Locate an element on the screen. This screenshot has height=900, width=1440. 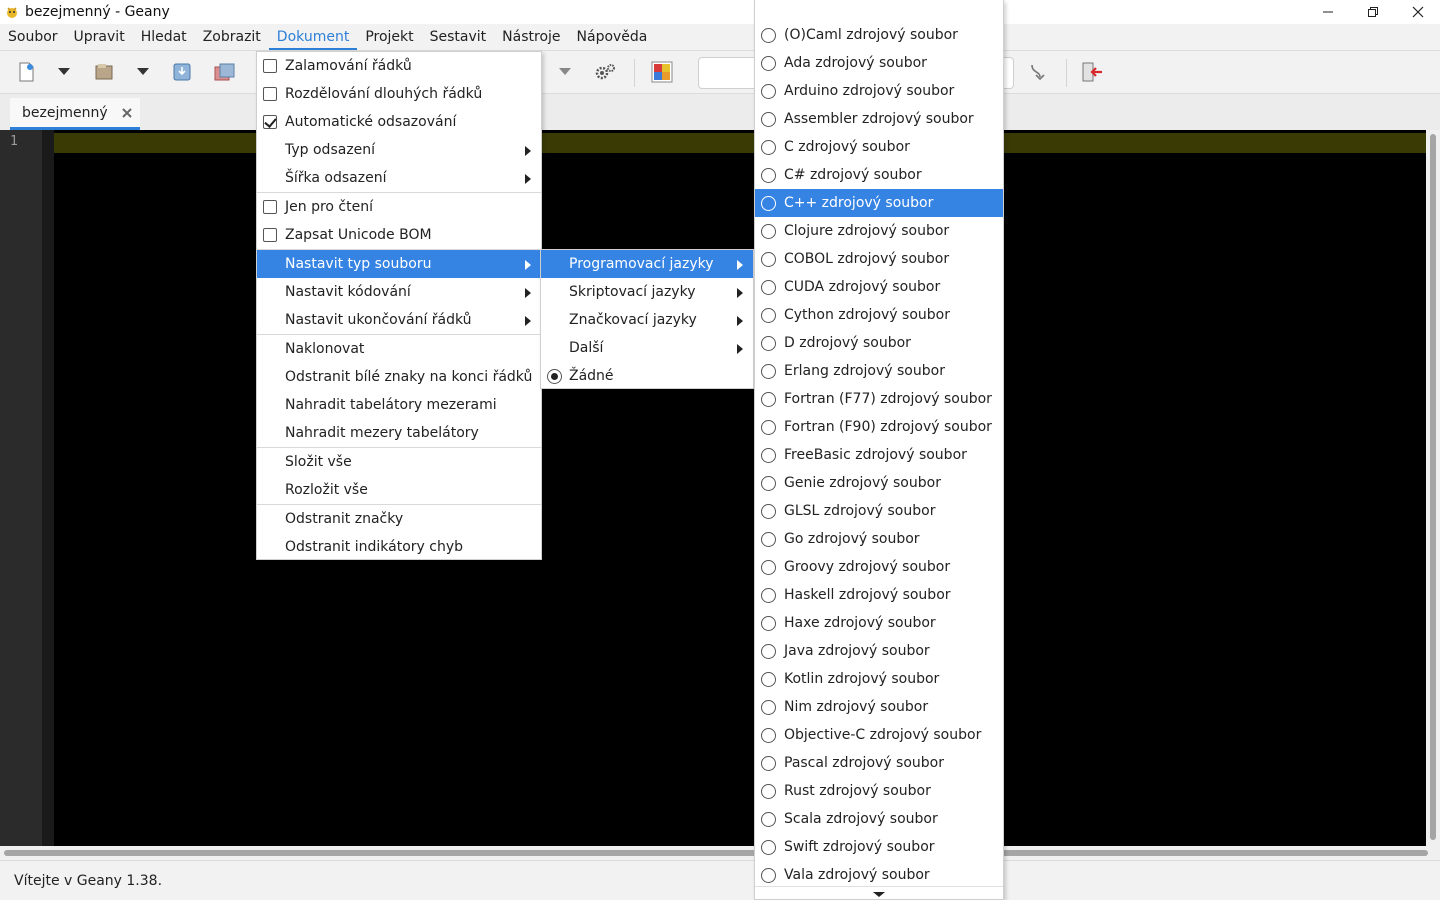
language-item-cobol-zdrojovy-soubor: COBOL zdrojový soubor is located at coordinates (879, 259).